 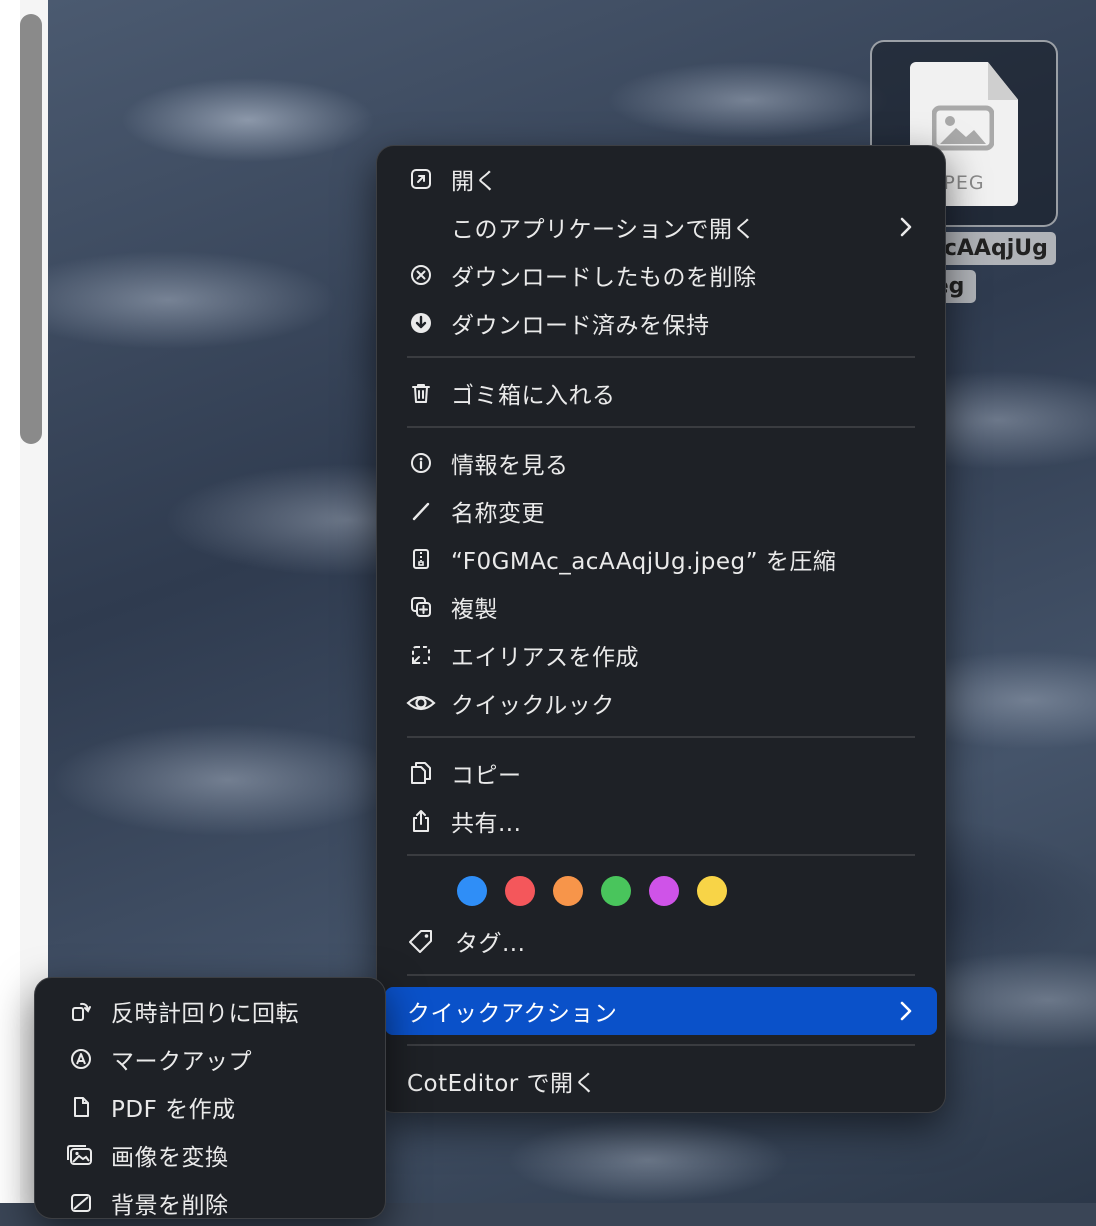 What do you see at coordinates (520, 891) in the screenshot?
I see `tag-color-red` at bounding box center [520, 891].